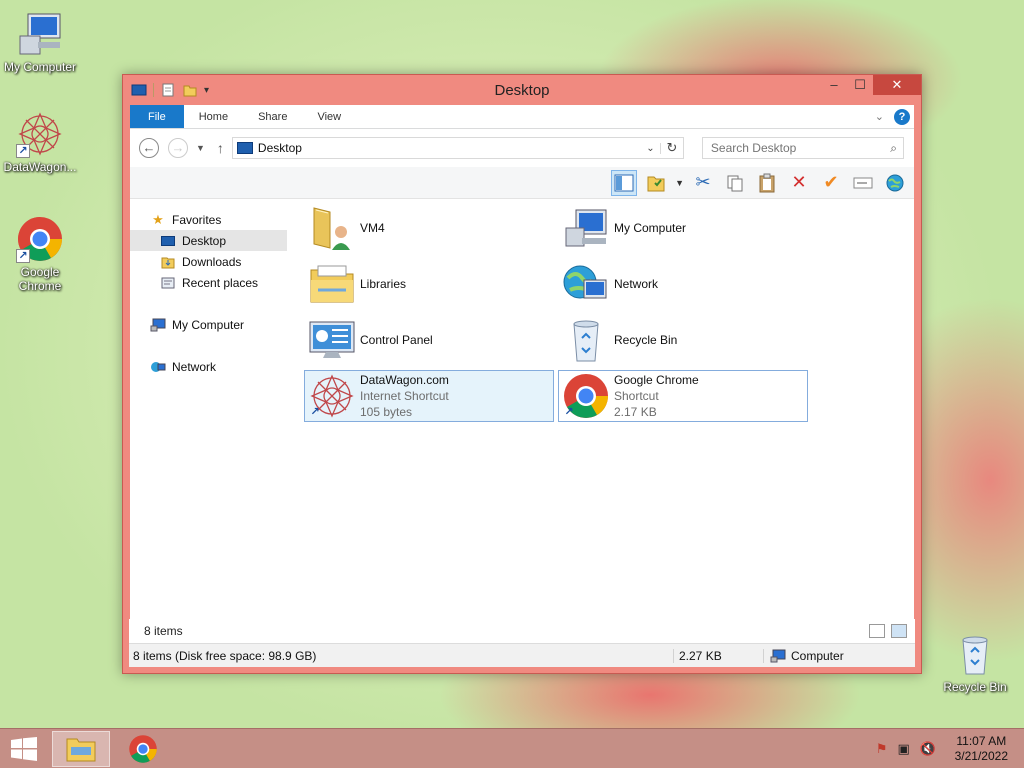 The height and width of the screenshot is (768, 1024). Describe the element at coordinates (40, 67) in the screenshot. I see `desktop-icon-label: My Computer` at that location.